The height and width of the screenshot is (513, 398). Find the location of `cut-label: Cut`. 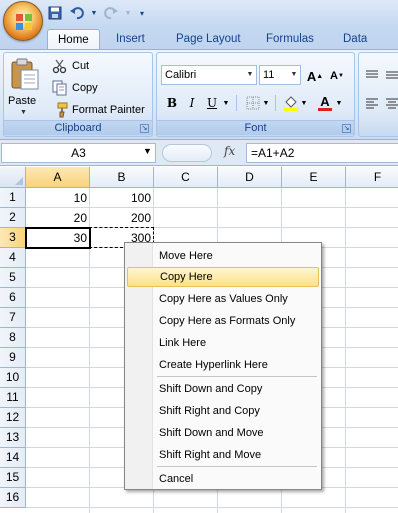

cut-label: Cut is located at coordinates (81, 66).